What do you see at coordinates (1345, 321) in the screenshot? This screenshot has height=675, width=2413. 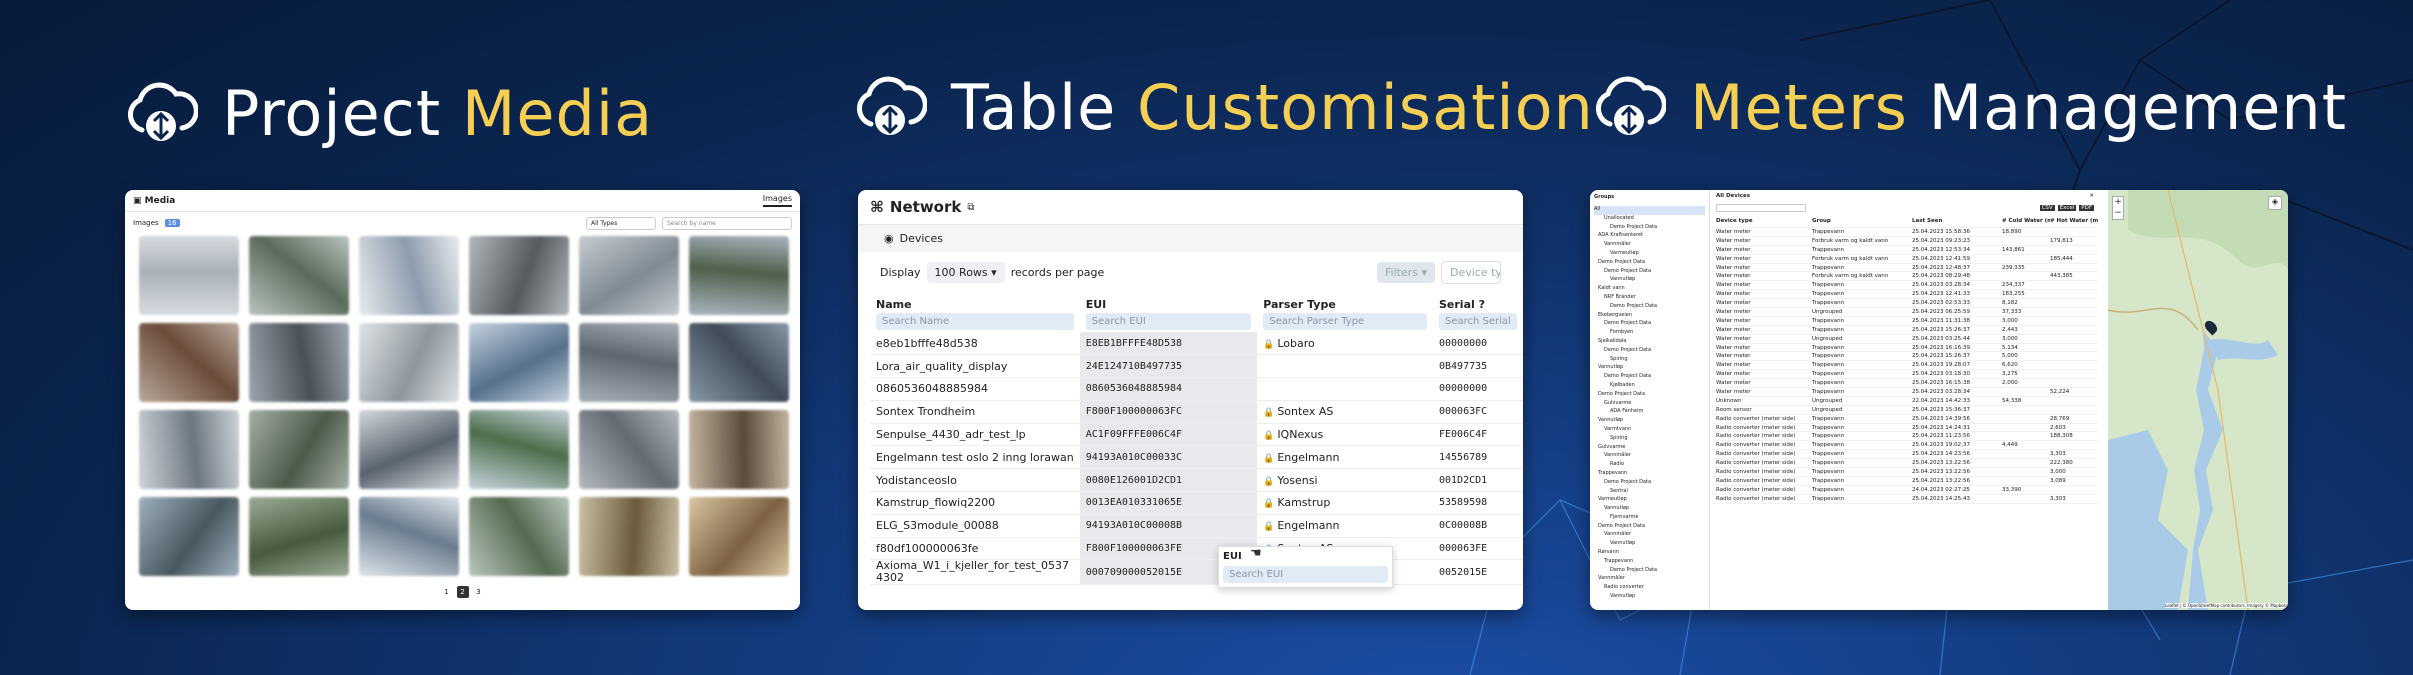 I see `search-parser-type-input: Search Parser Type` at bounding box center [1345, 321].